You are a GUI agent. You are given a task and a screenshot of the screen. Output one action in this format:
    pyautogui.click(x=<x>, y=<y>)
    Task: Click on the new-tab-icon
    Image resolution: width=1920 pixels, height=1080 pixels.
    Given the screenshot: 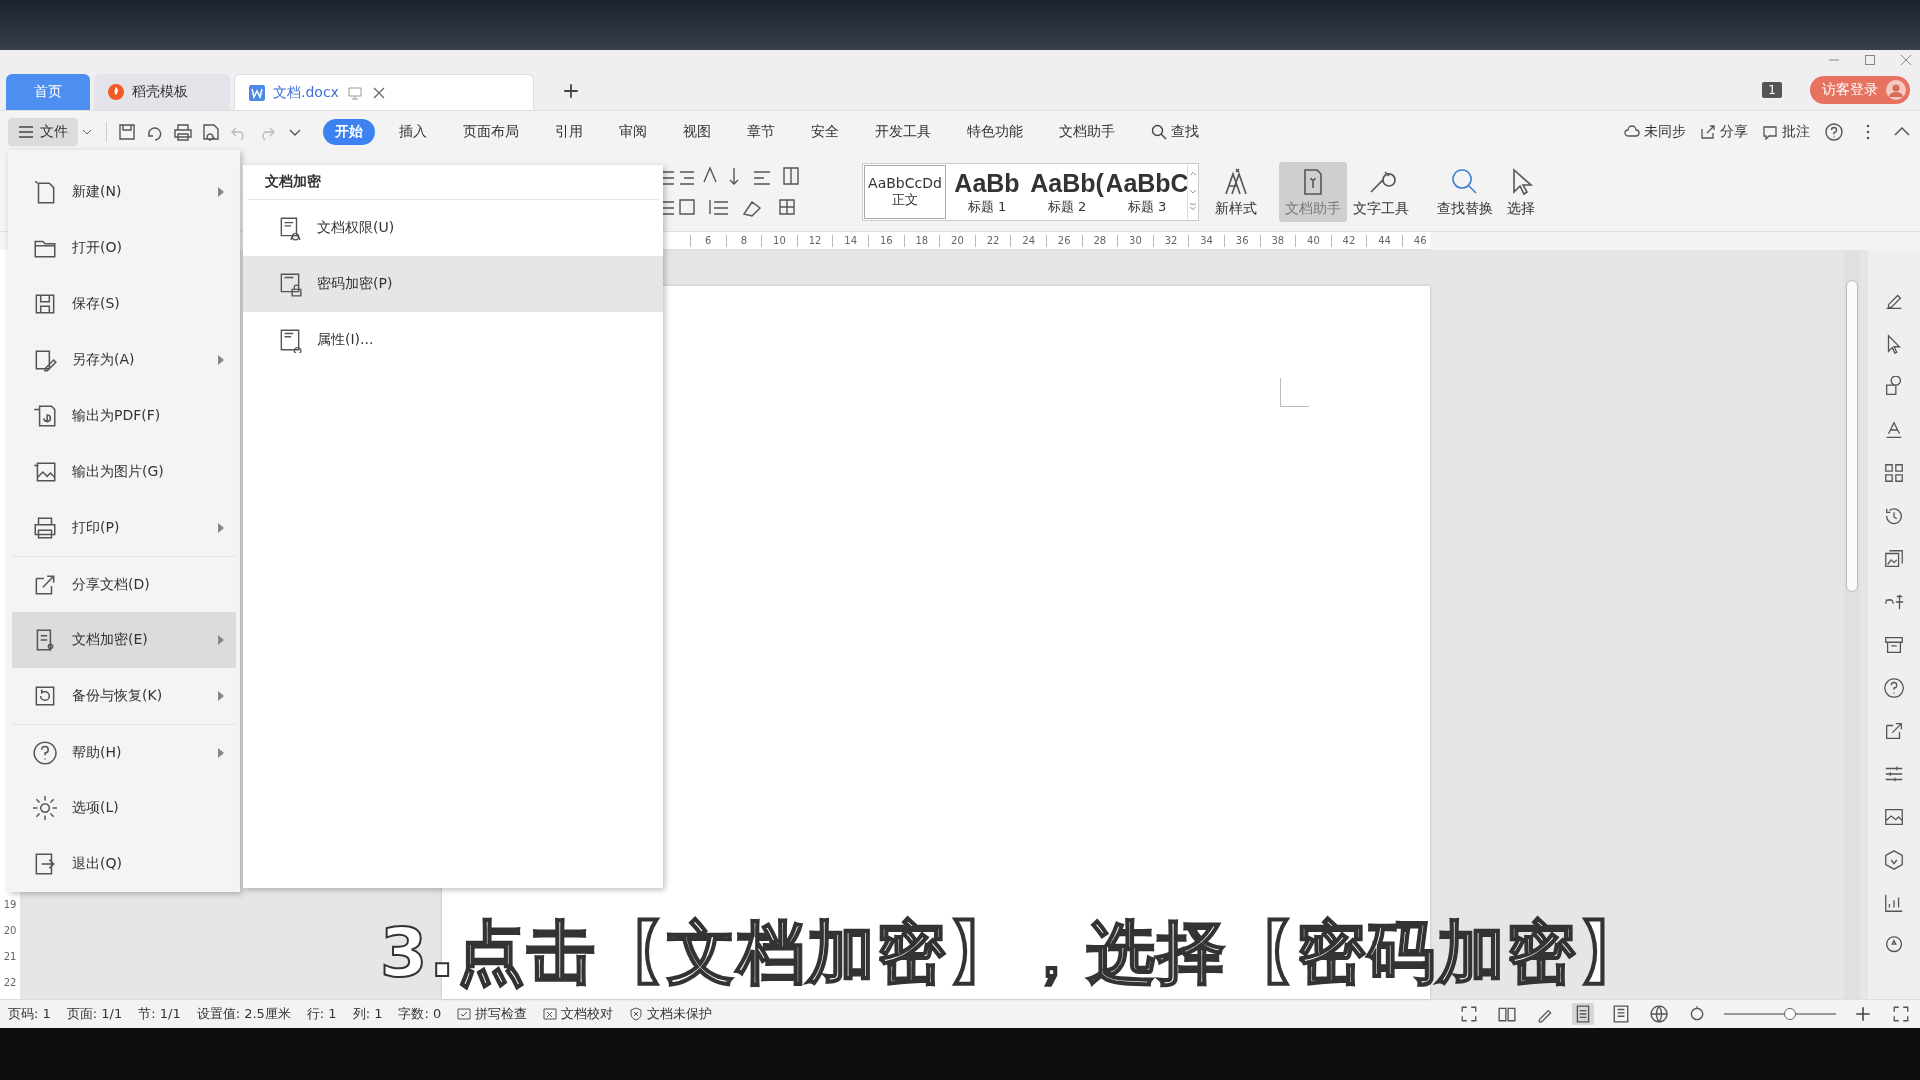 What is the action you would take?
    pyautogui.click(x=571, y=91)
    